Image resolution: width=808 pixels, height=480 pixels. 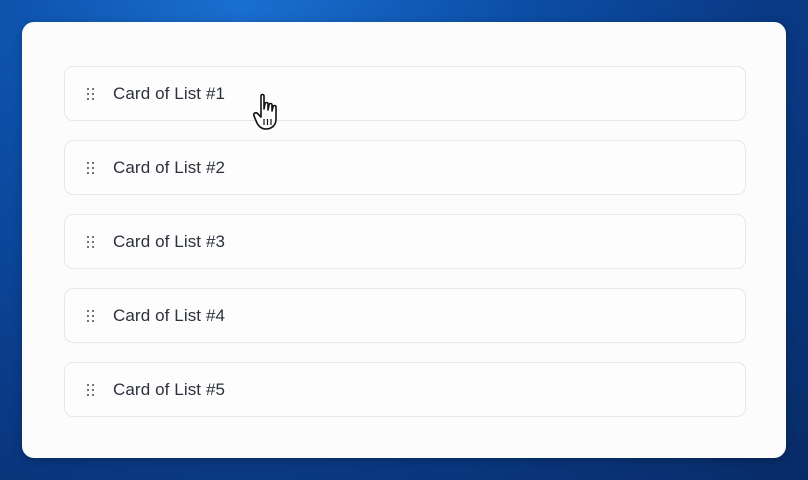 I want to click on card-label: Card of List #5, so click(x=169, y=389).